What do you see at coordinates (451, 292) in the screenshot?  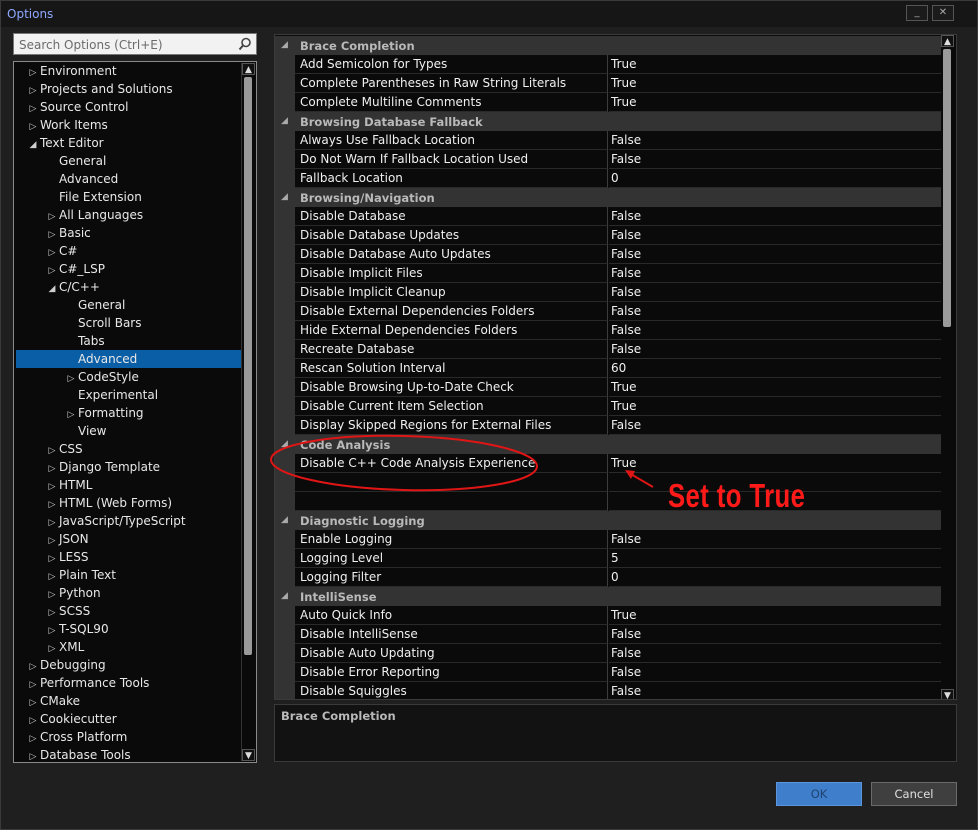 I see `property-name: Disable Implicit Cleanup` at bounding box center [451, 292].